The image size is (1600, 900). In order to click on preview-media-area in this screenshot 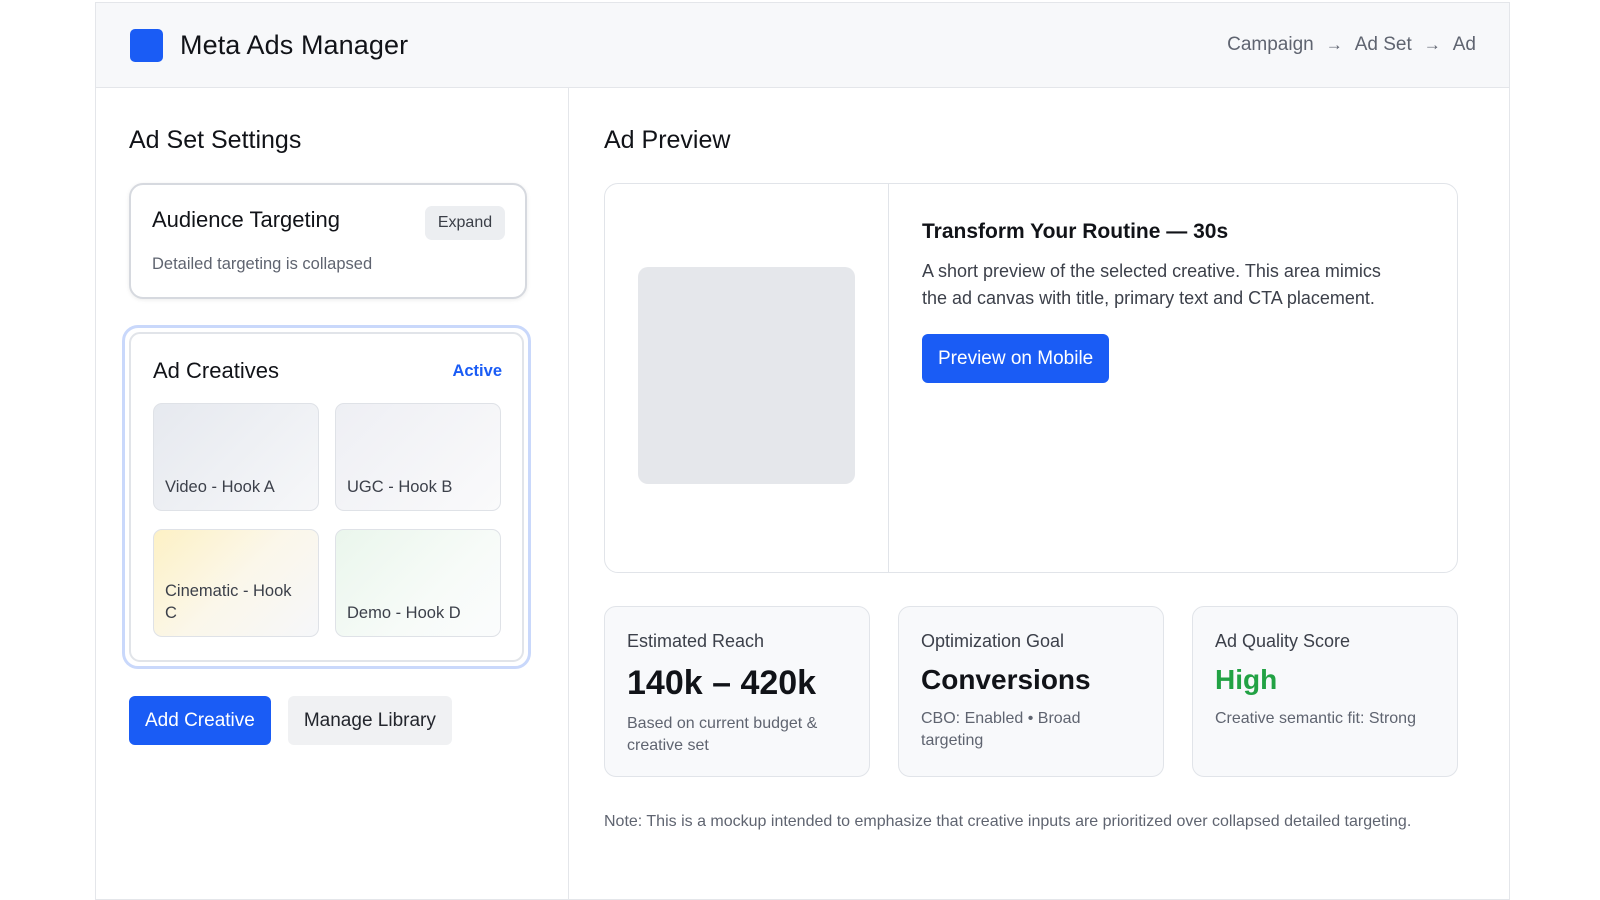, I will do `click(747, 378)`.